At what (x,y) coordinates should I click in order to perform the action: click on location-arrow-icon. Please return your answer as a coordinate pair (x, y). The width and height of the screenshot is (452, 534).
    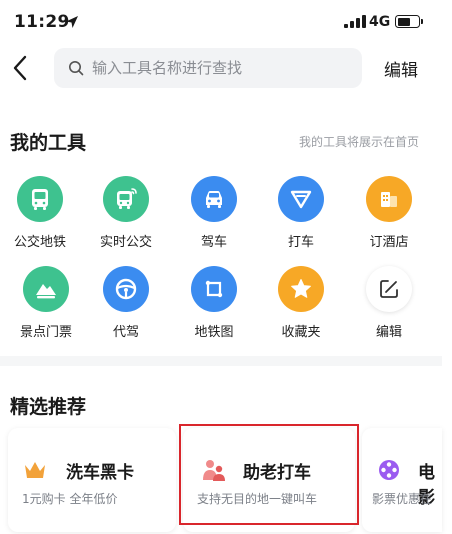
    Looking at the image, I should click on (72, 22).